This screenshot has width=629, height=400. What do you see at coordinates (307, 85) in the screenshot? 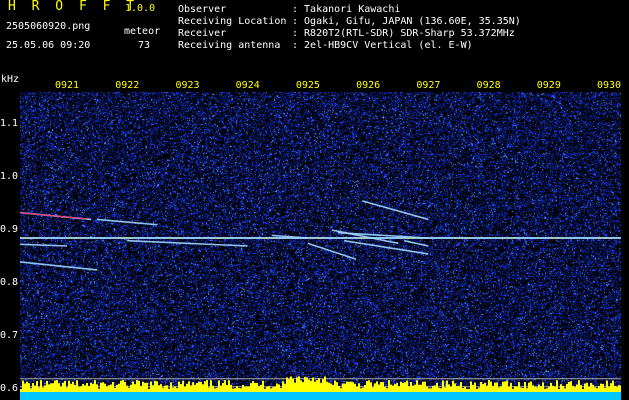
I see `time-tick-label: 0925` at bounding box center [307, 85].